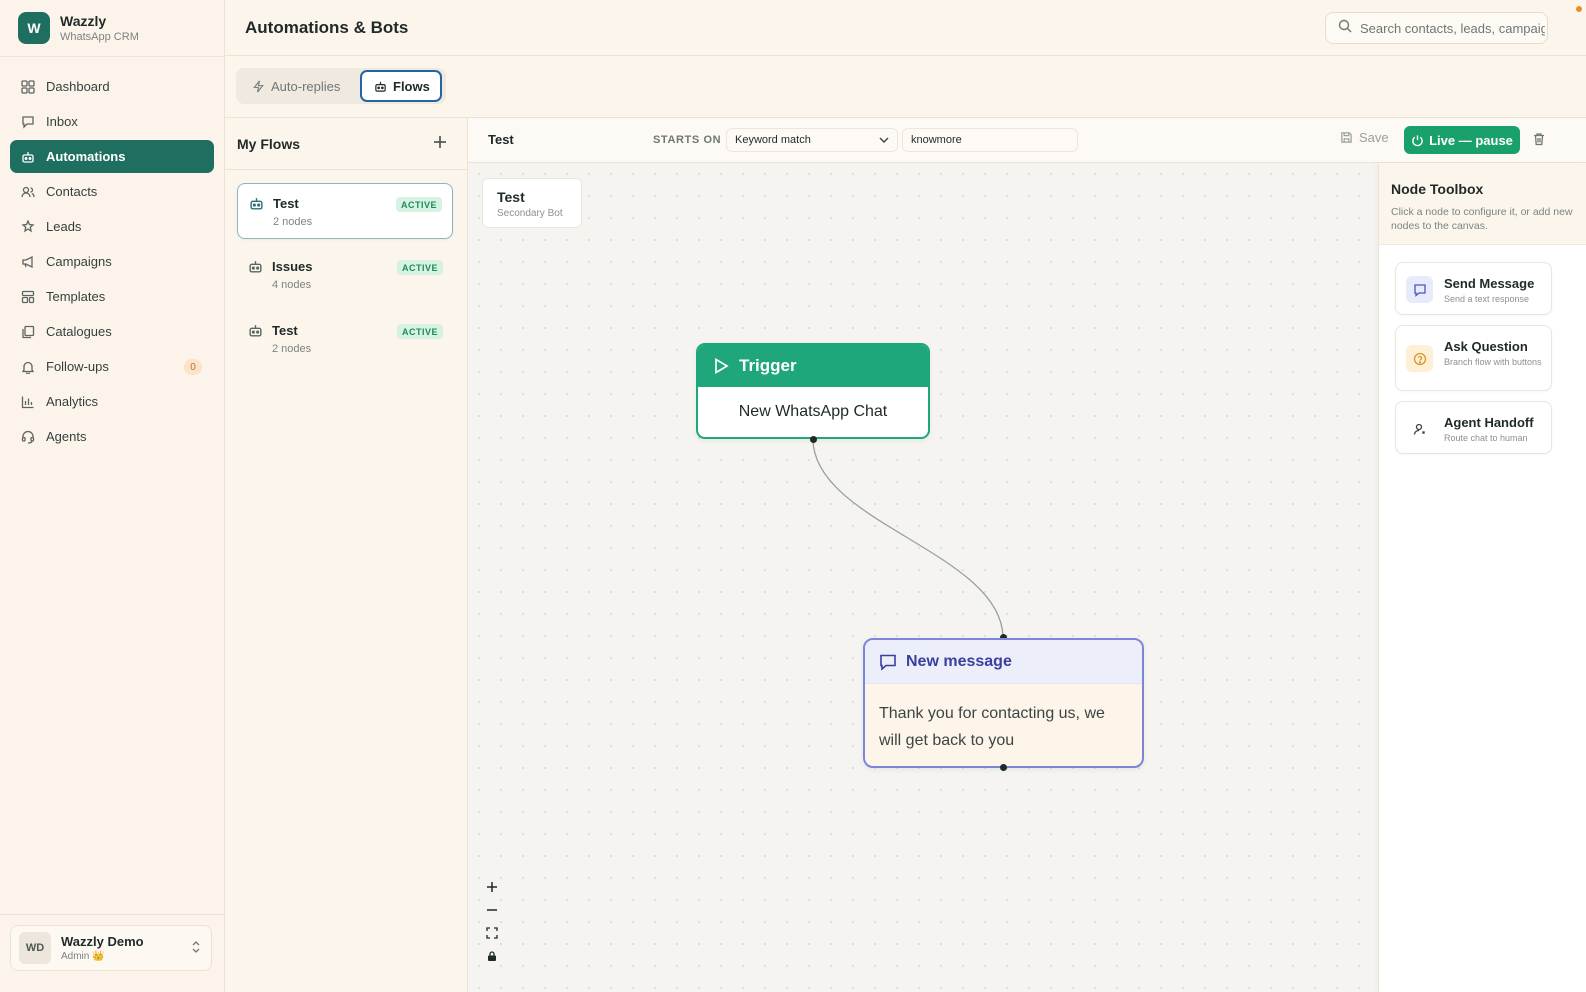  What do you see at coordinates (77, 366) in the screenshot?
I see `sidebar-item-label: Follow-ups` at bounding box center [77, 366].